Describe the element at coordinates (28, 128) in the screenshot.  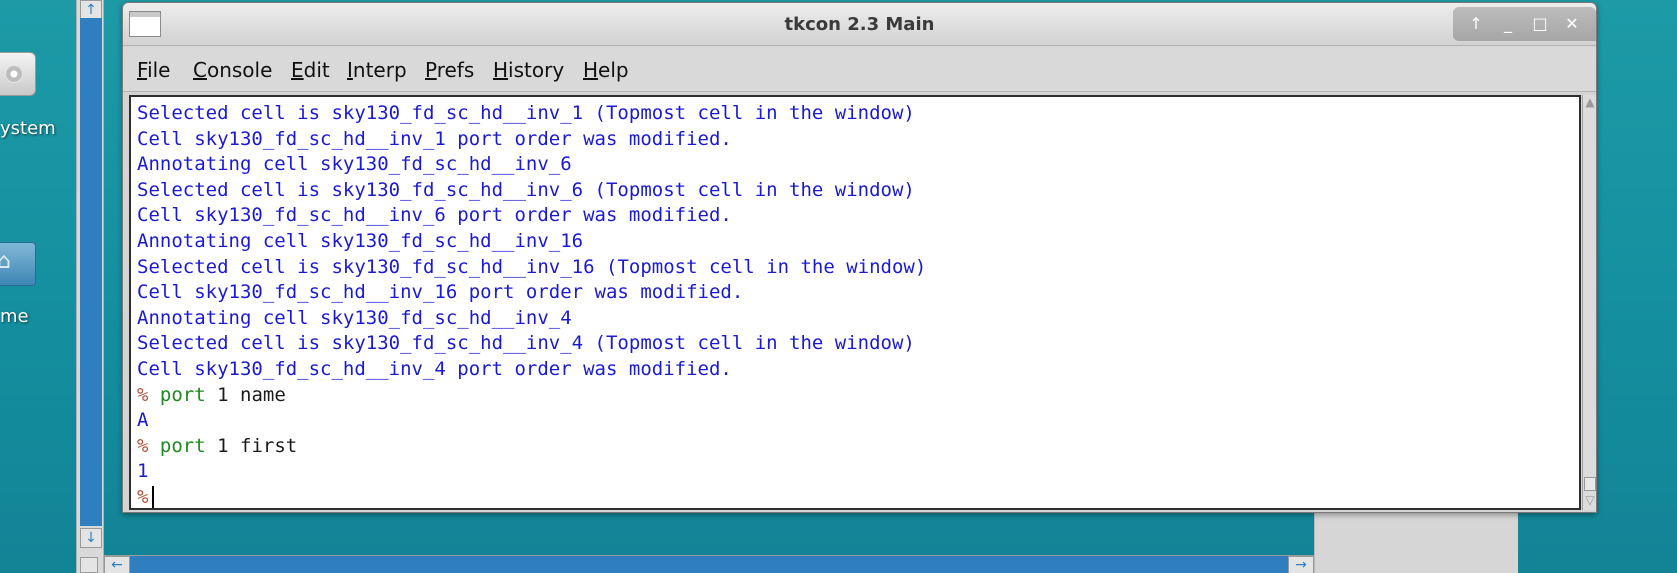
I see `desktop-icon-label: ystem` at that location.